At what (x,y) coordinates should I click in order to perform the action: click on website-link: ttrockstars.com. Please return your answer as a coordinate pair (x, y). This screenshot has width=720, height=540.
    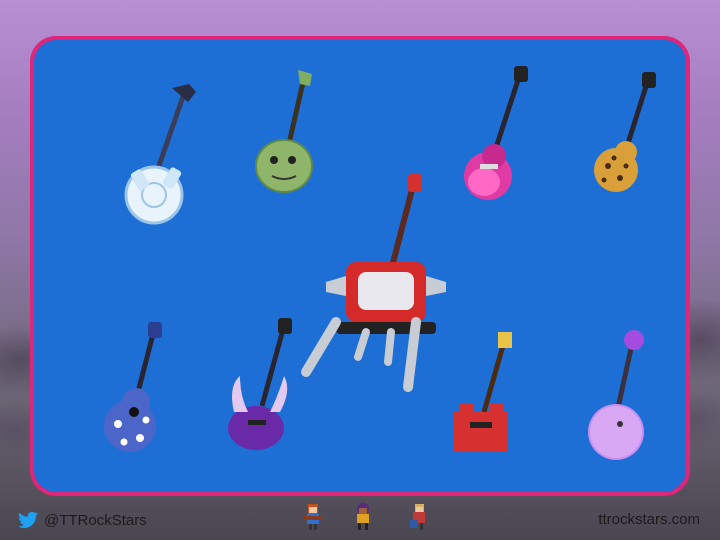
    Looking at the image, I should click on (649, 519).